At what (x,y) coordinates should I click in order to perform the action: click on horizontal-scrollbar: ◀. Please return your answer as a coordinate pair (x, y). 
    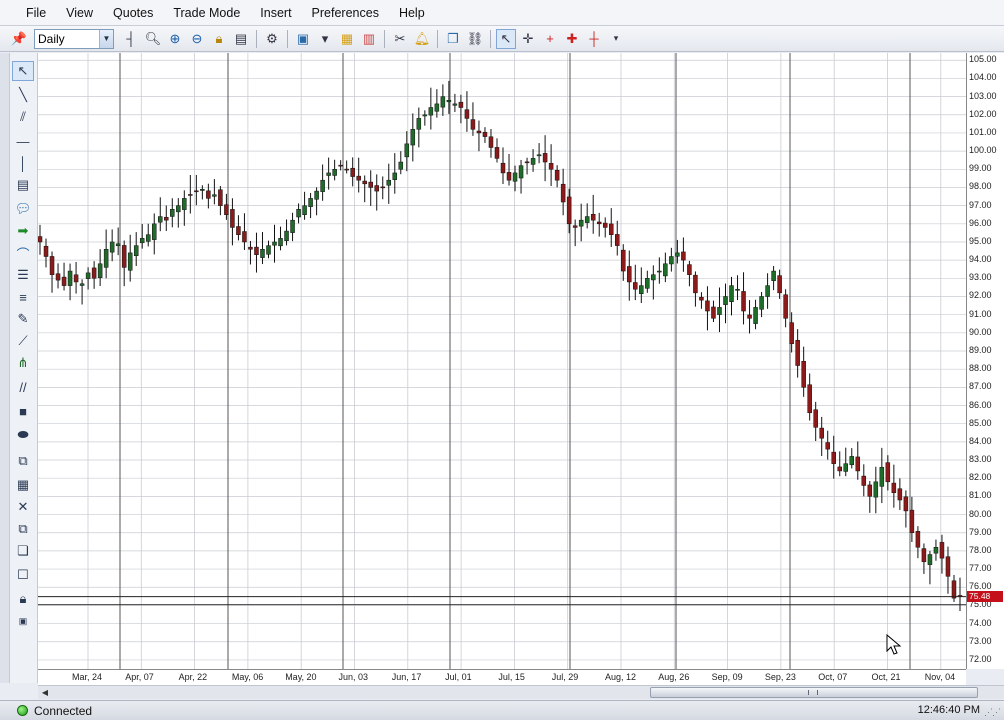
    Looking at the image, I should click on (521, 692).